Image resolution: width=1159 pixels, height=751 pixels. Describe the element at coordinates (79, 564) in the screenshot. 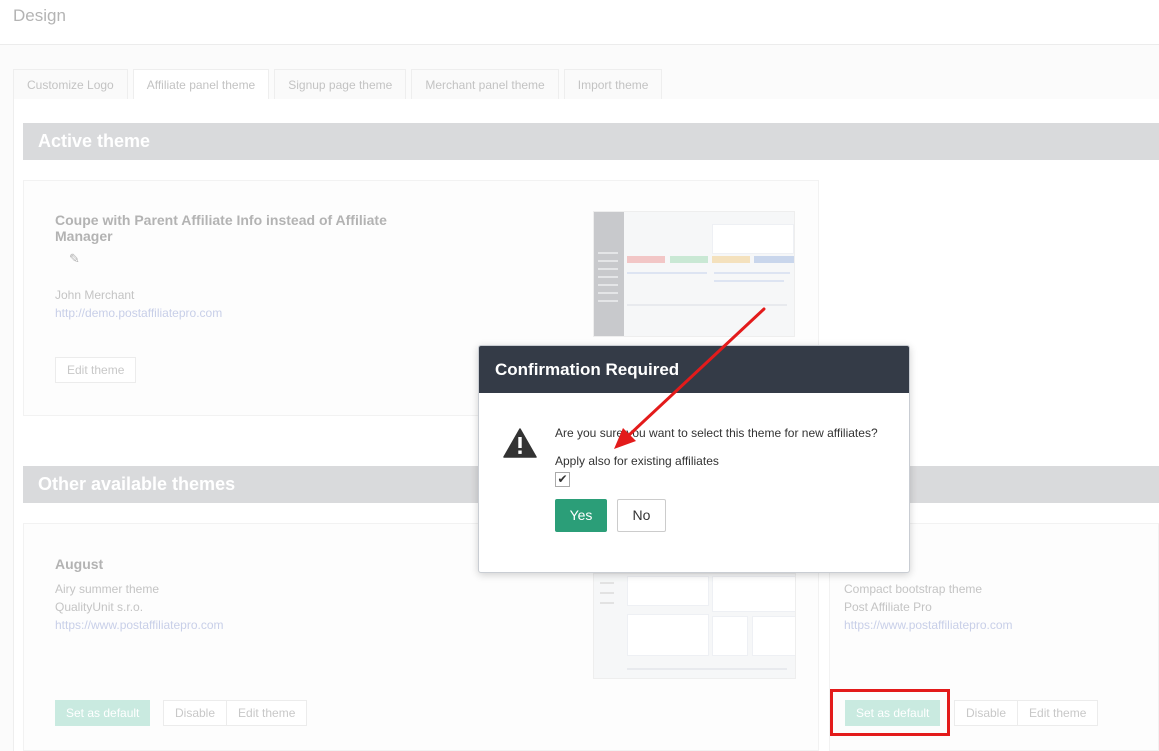

I see `august-theme-name: August` at that location.